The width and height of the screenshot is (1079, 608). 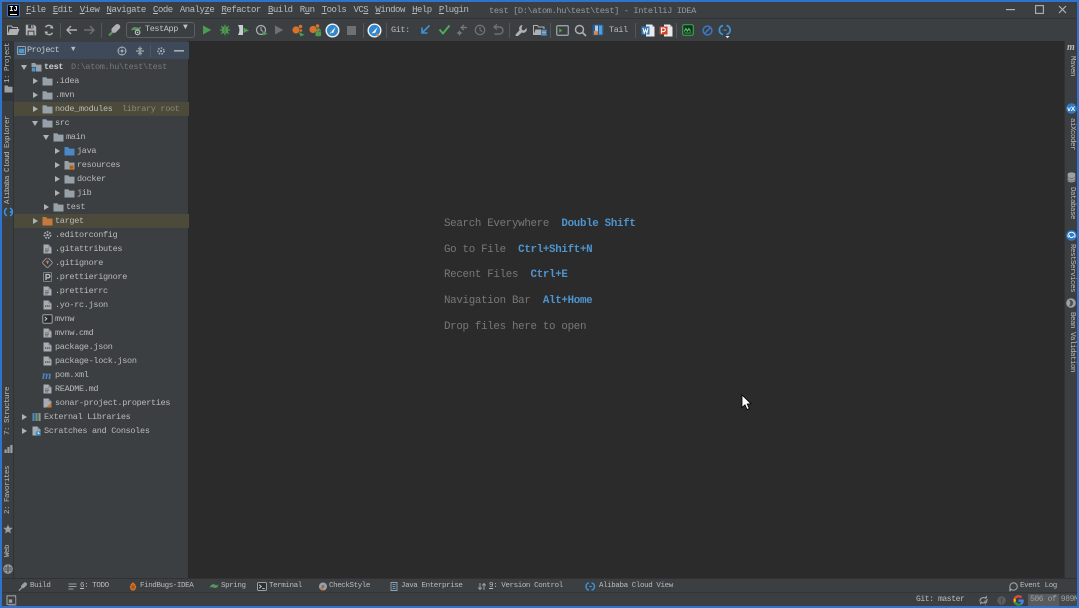 I want to click on svg-text: vX, so click(x=1071, y=109).